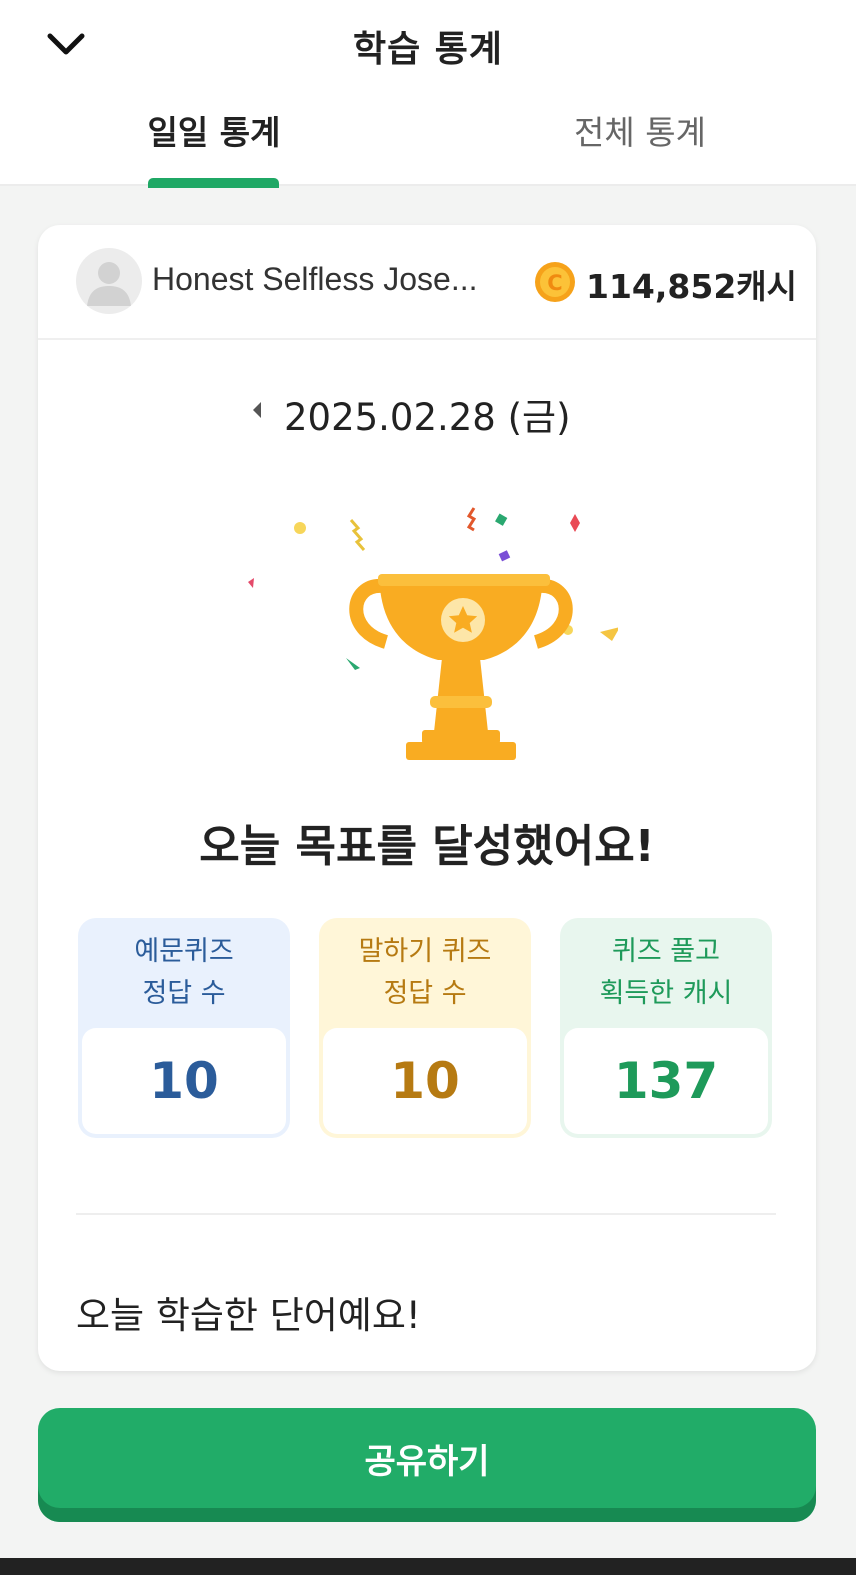 The image size is (856, 1575). I want to click on stat-label-line1: 예문퀴즈, so click(184, 951).